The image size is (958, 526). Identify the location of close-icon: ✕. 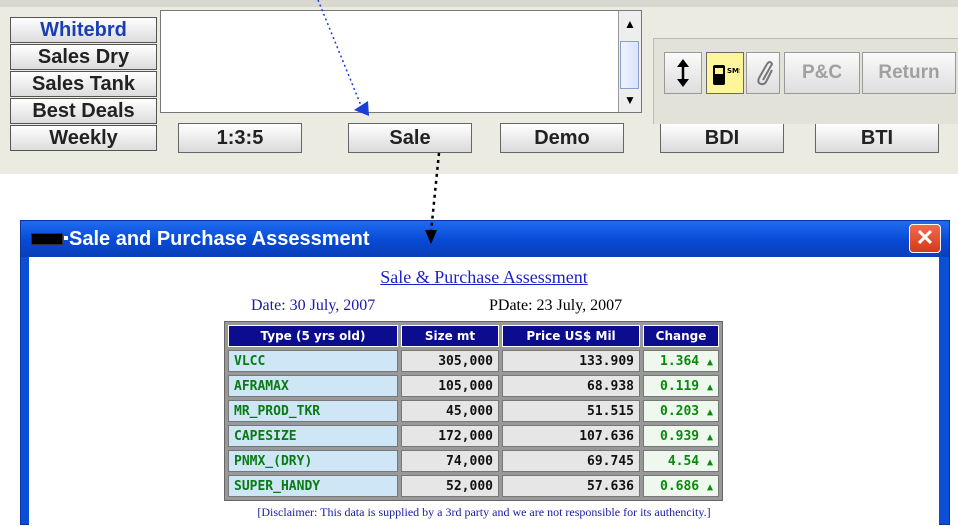
(925, 238).